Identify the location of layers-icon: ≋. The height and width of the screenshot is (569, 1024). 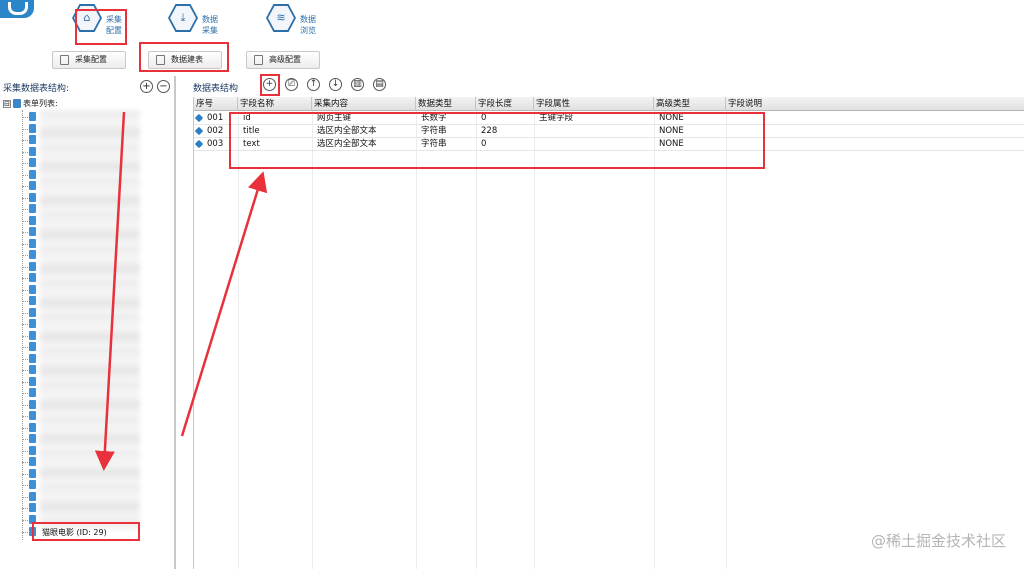
(281, 17).